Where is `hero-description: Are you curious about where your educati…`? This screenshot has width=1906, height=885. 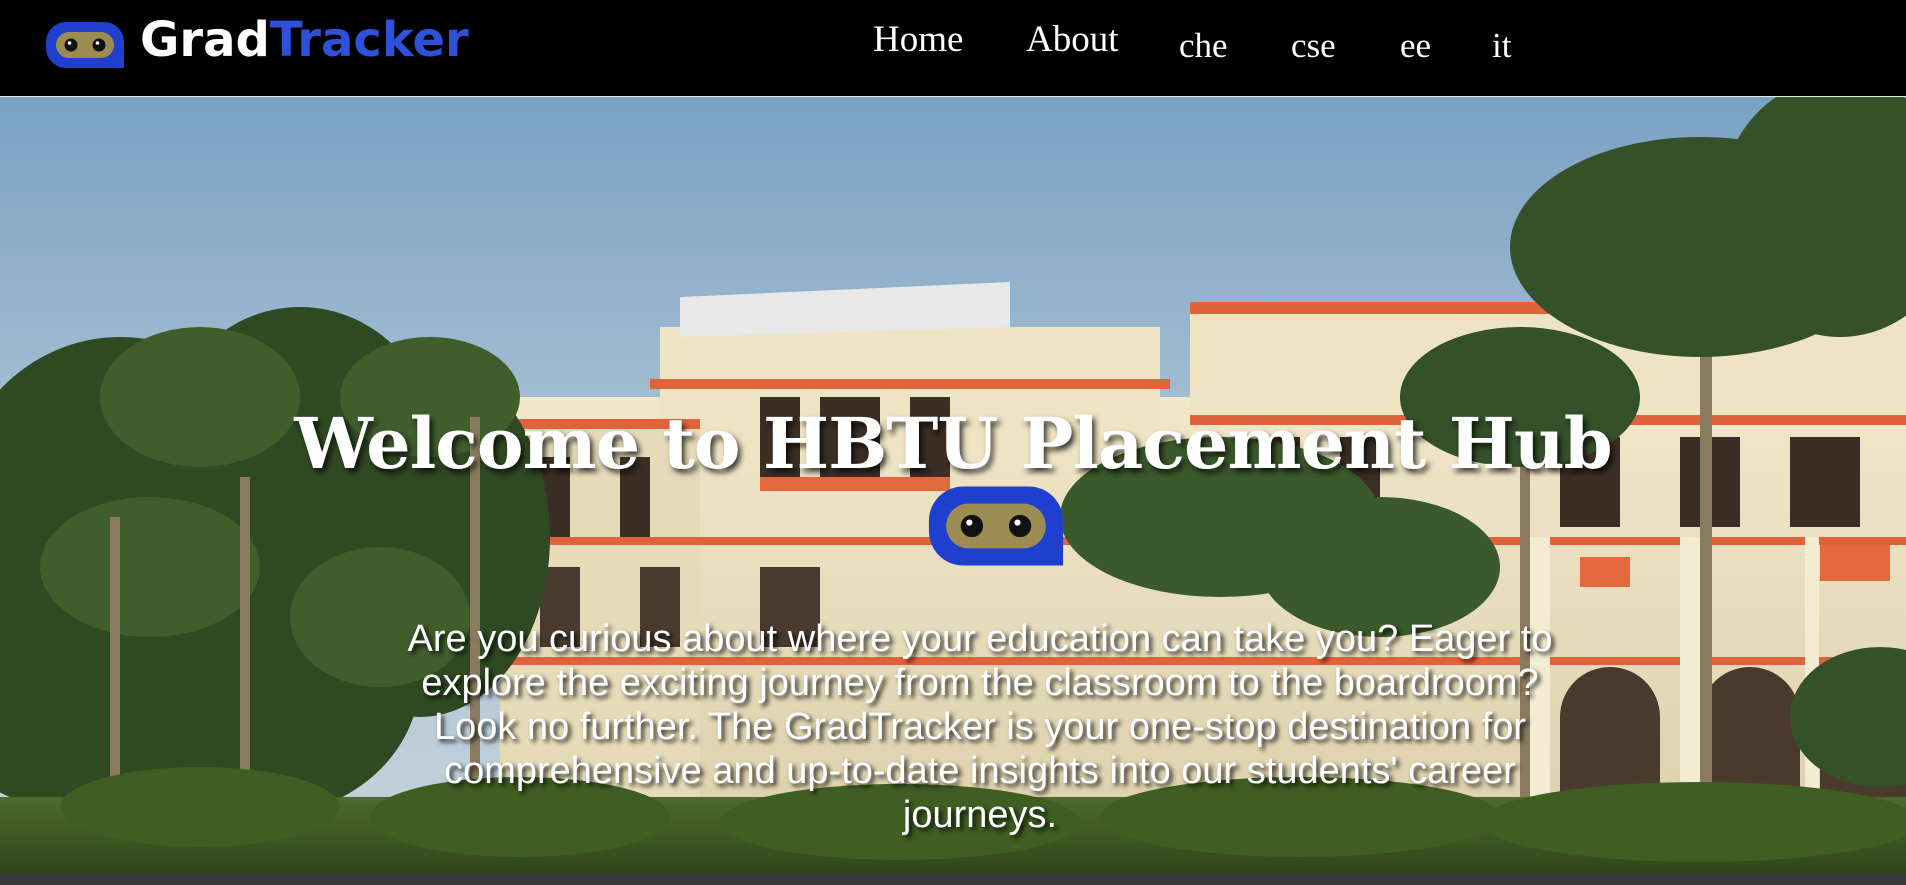 hero-description: Are you curious about where your educati… is located at coordinates (980, 727).